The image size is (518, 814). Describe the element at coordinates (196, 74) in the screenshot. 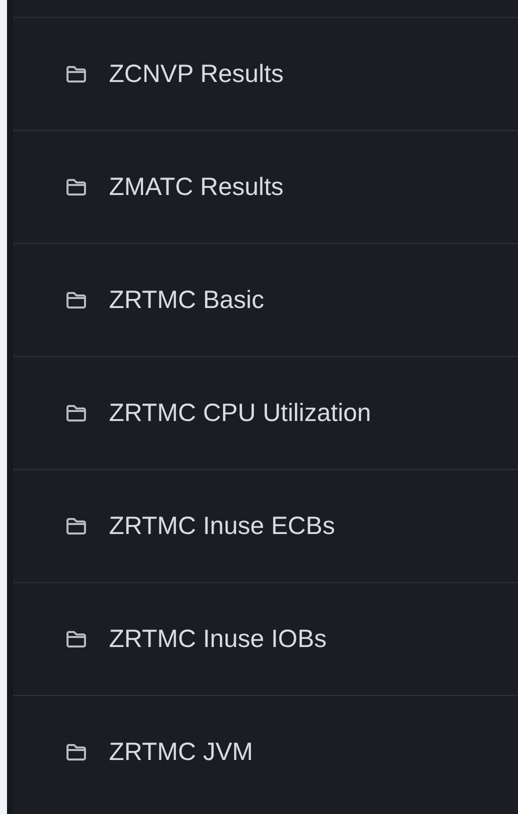

I see `folder-name: ZCNVP Results` at that location.